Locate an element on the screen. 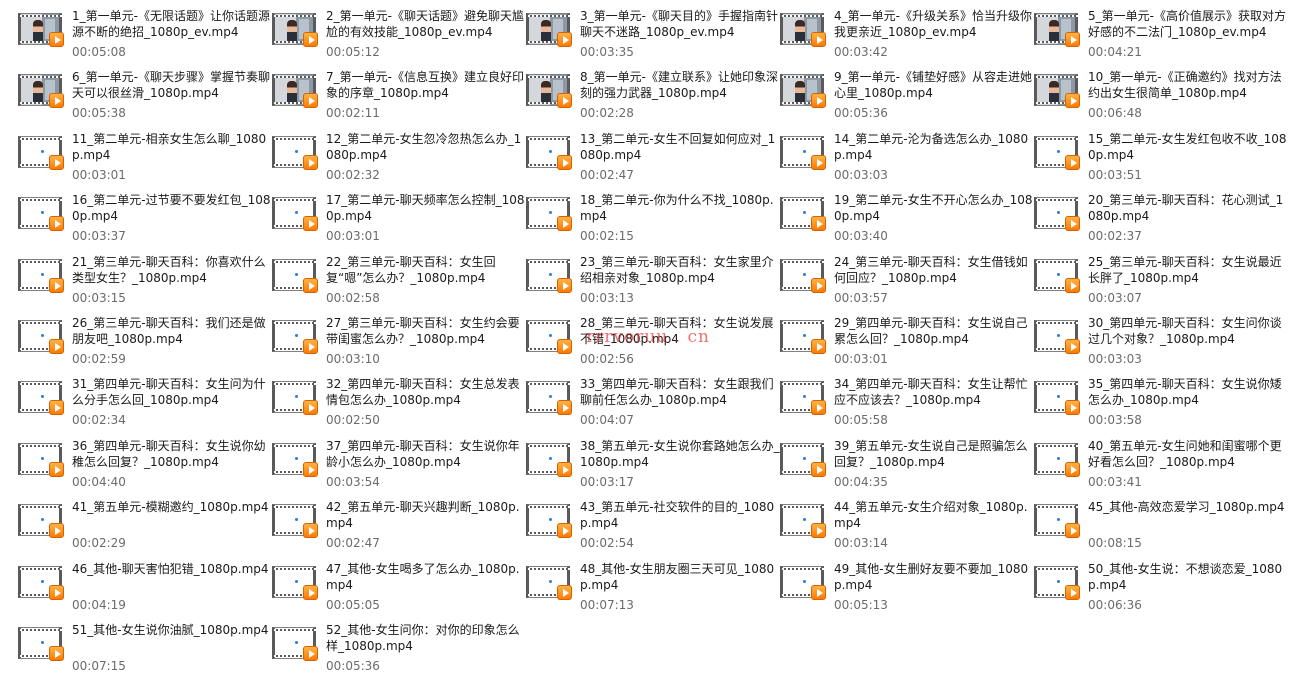  file-item: 35_第四单元-聊天百科：女生说你矮怎么办_1080p.mp4 00:03:58 is located at coordinates (1161, 405).